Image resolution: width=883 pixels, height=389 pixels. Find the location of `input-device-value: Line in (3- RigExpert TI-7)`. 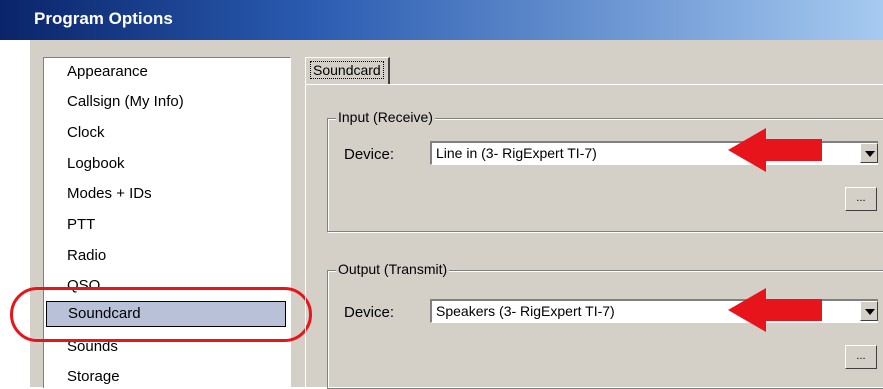

input-device-value: Line in (3- RigExpert TI-7) is located at coordinates (516, 153).